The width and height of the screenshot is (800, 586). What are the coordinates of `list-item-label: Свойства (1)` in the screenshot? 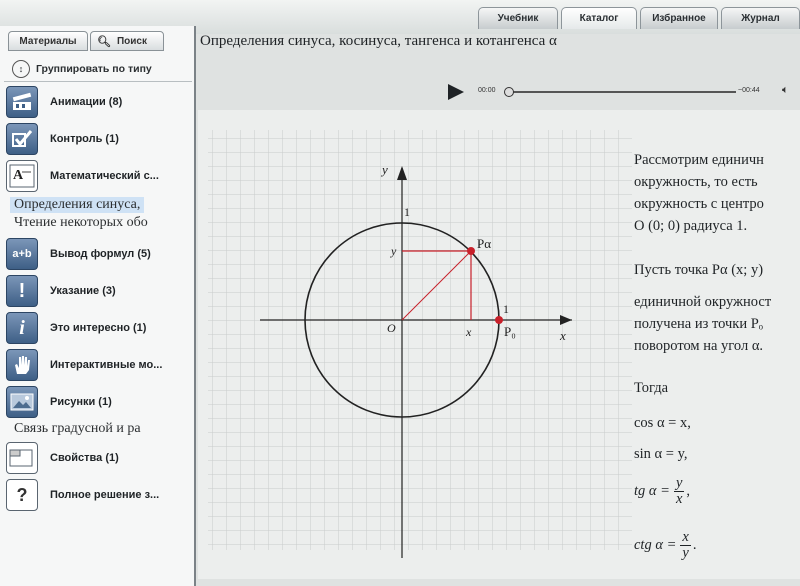 It's located at (84, 458).